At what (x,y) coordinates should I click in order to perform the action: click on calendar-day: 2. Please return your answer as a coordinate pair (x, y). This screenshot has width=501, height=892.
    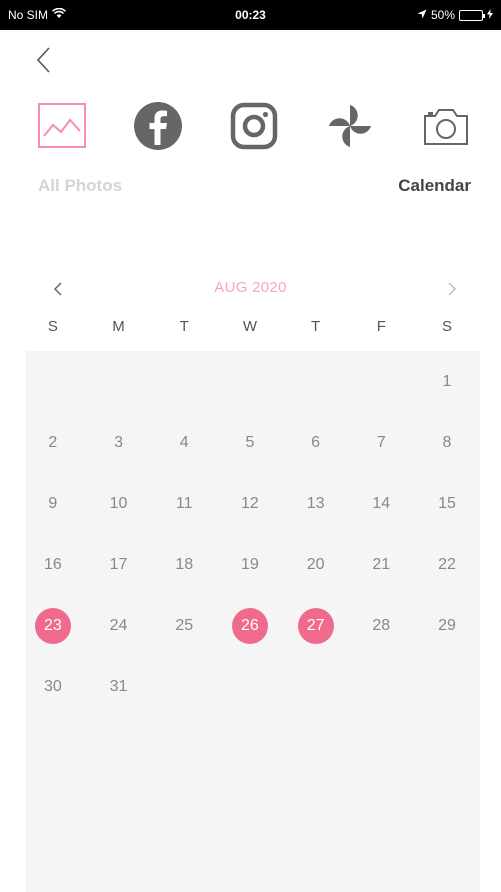
    Looking at the image, I should click on (53, 442).